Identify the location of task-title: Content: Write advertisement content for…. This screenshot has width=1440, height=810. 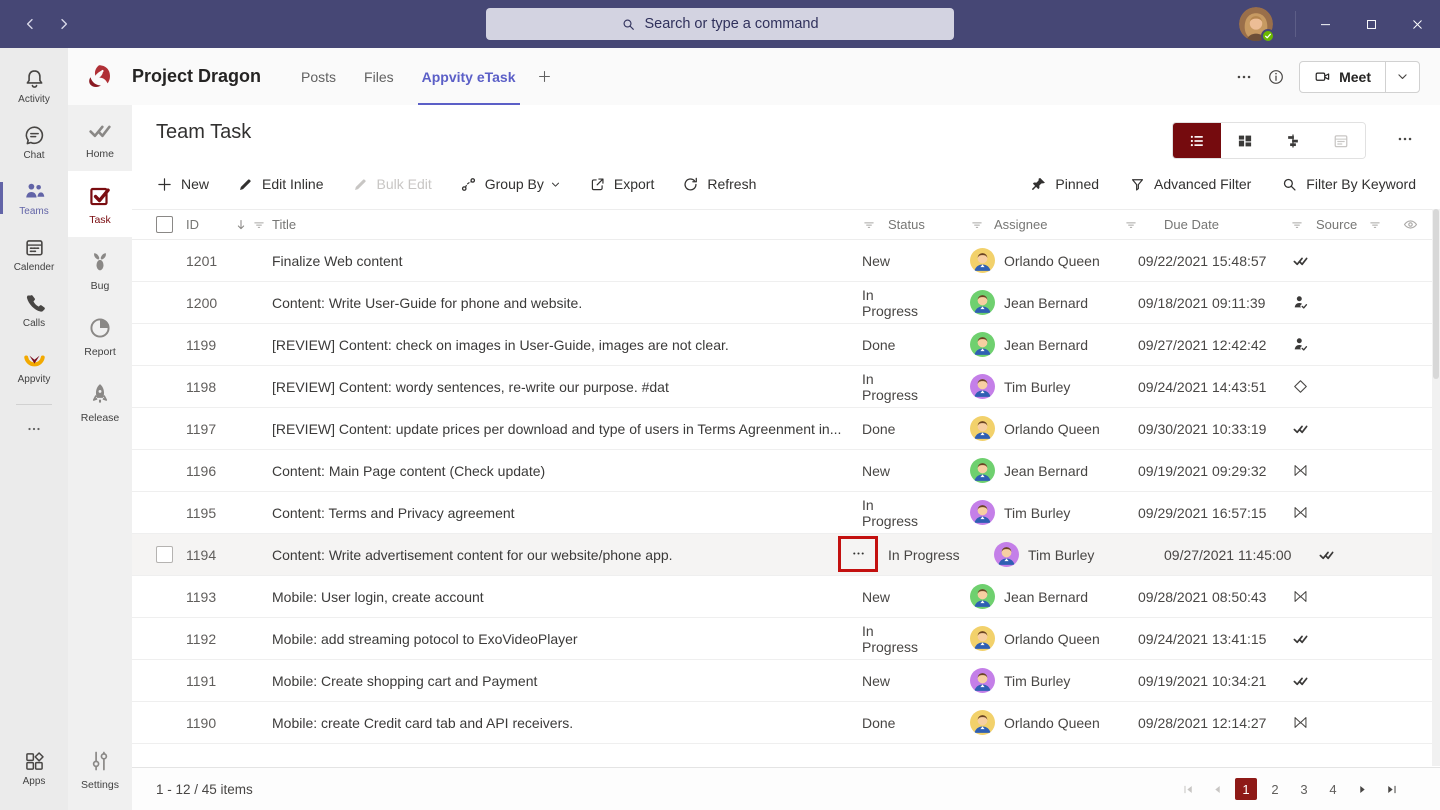
(567, 555).